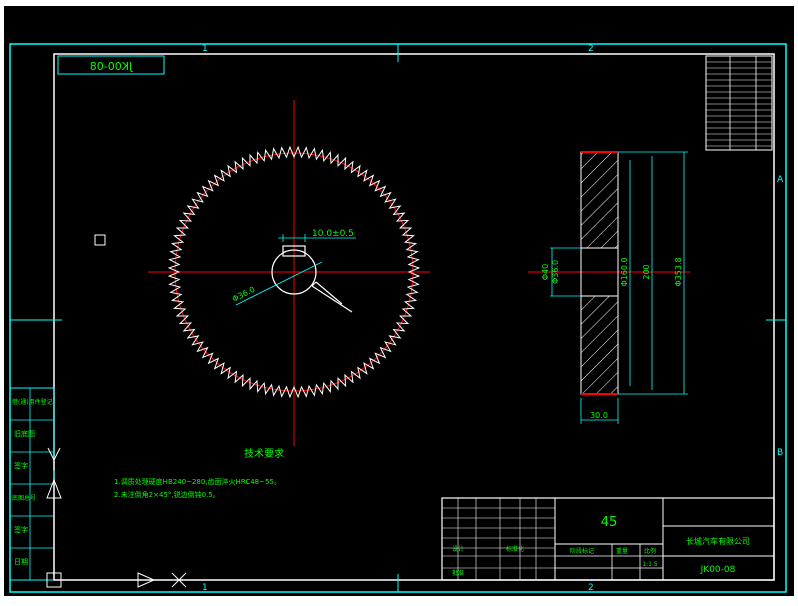 This screenshot has height=606, width=798. I want to click on zone-label-right-b: B, so click(780, 453).